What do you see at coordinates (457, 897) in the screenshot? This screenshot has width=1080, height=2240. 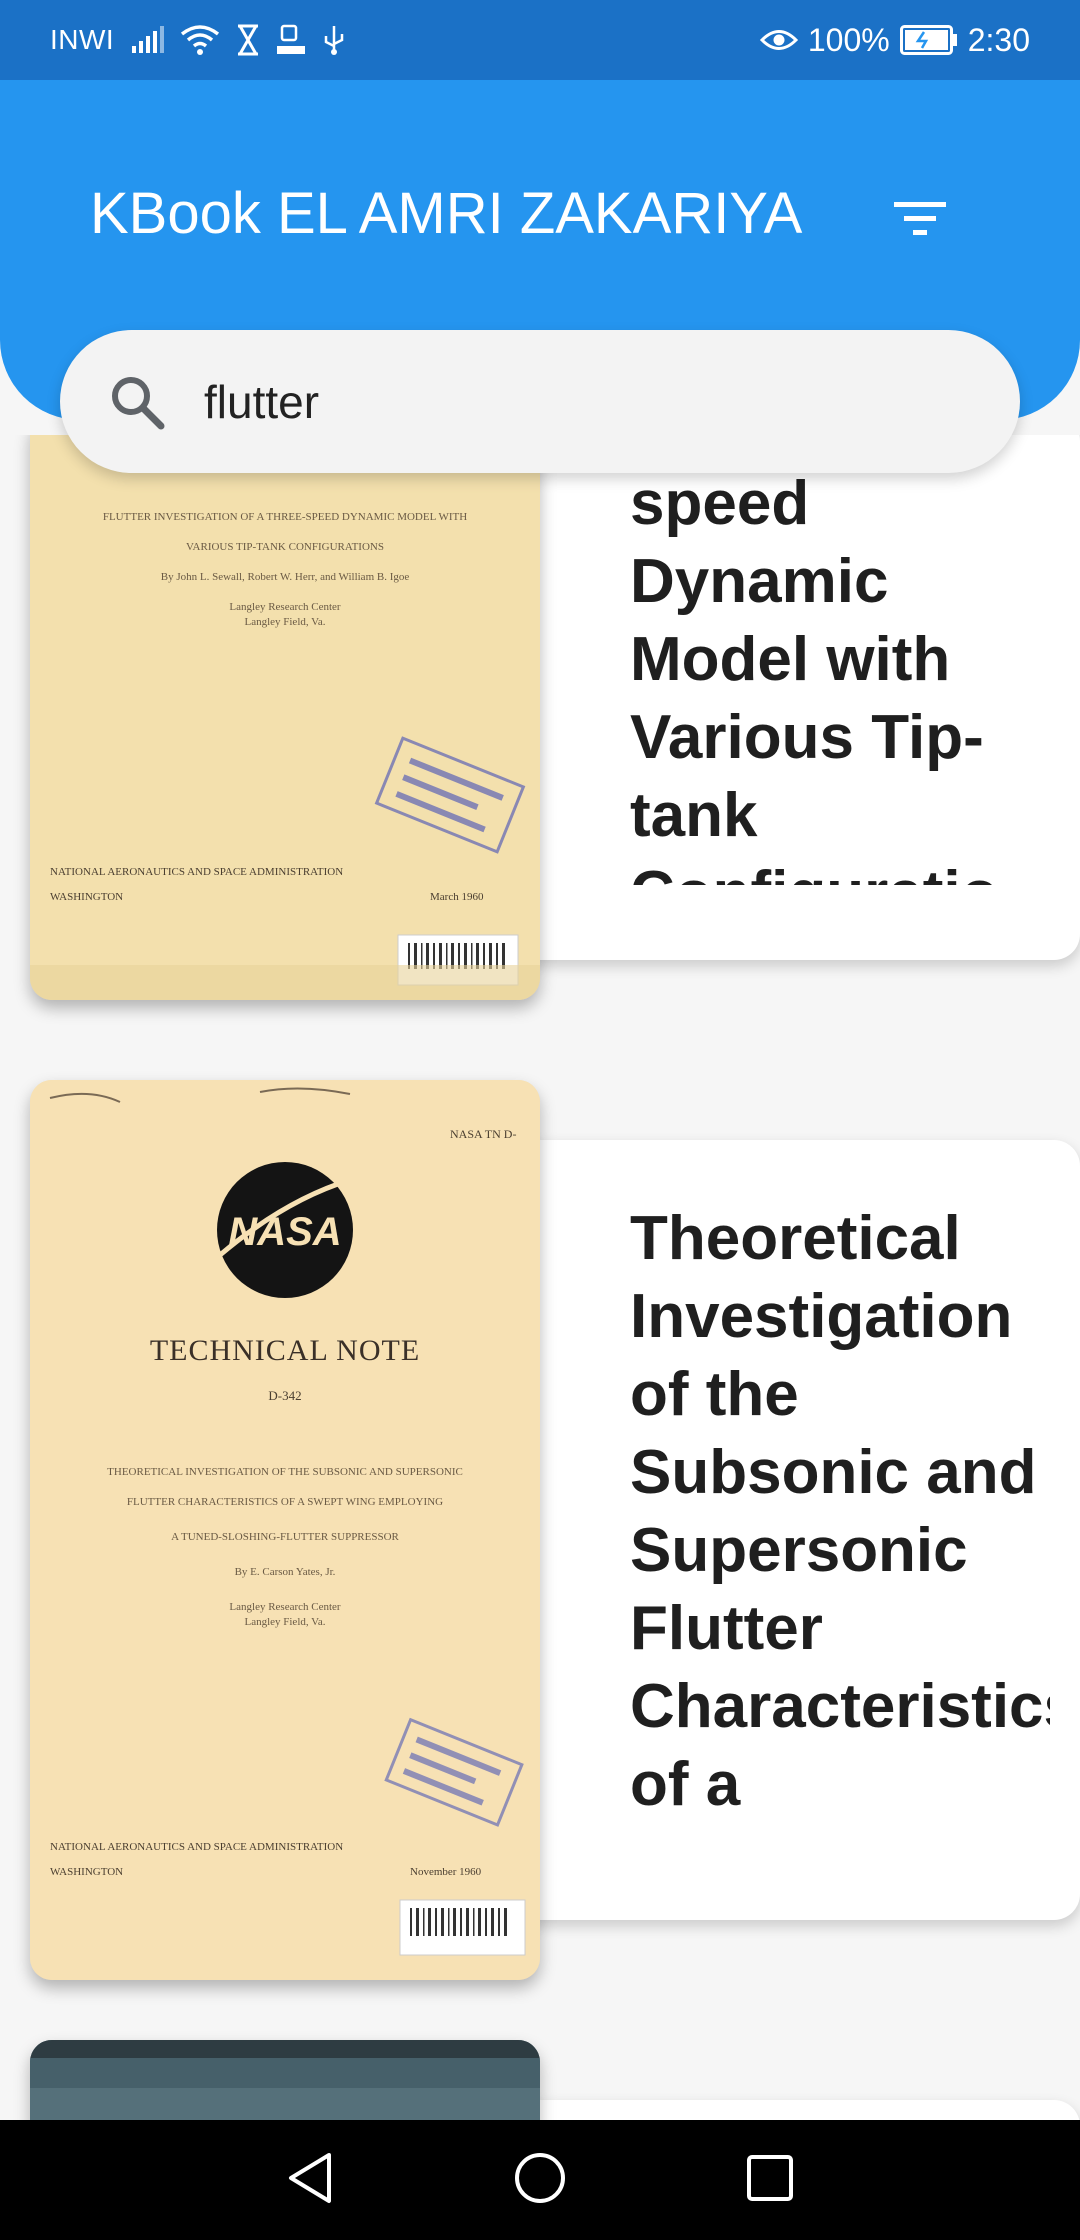 I see `cover-date: March 1960` at bounding box center [457, 897].